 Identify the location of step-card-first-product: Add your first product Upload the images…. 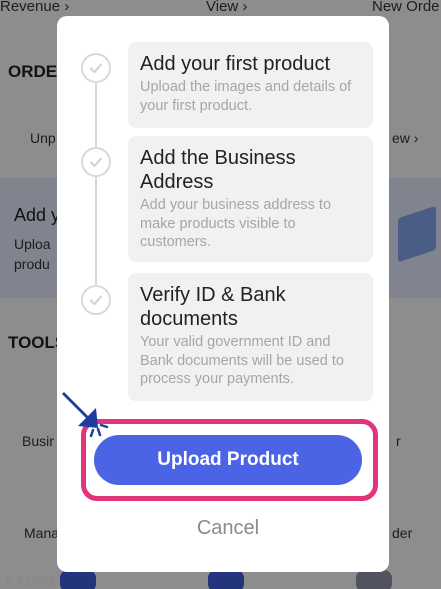
(250, 85).